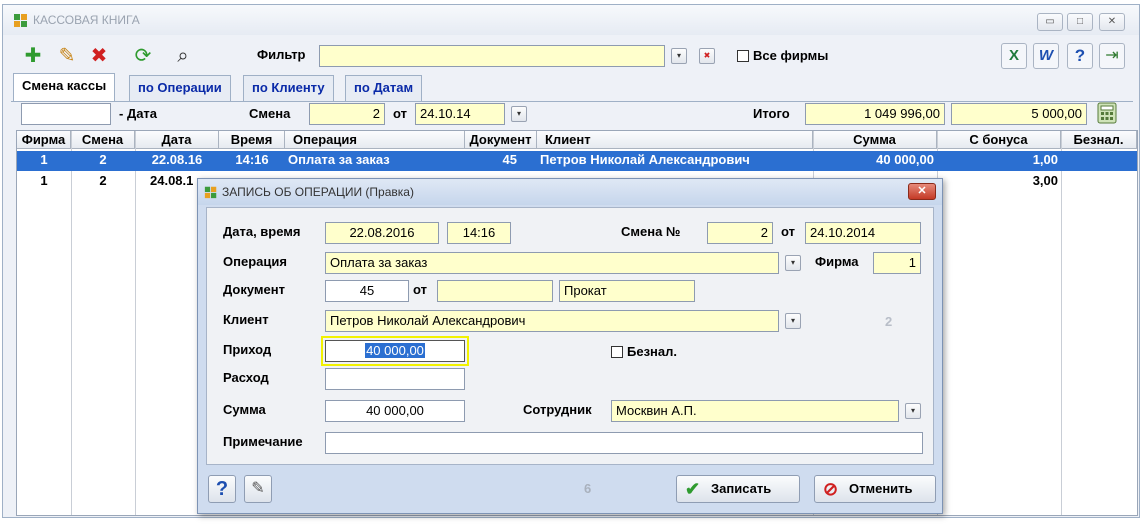 The image size is (1143, 530). I want to click on dialog-app-icon, so click(210, 192).